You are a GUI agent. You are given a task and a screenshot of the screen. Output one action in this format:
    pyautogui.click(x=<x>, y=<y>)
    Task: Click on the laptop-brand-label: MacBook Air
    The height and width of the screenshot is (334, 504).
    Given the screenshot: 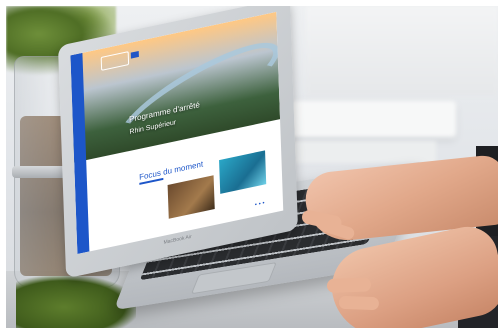 What is the action you would take?
    pyautogui.click(x=177, y=239)
    